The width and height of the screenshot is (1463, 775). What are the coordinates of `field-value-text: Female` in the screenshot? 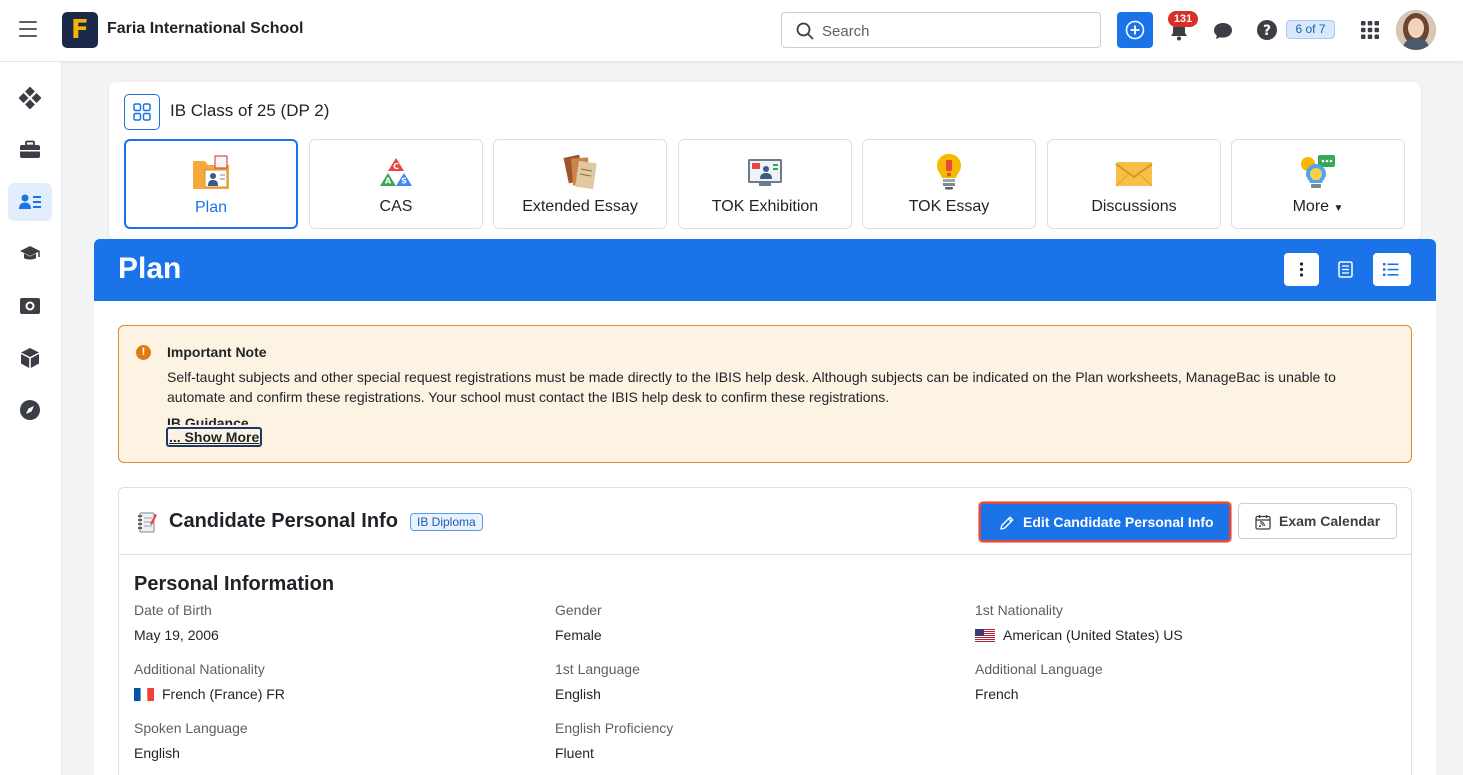 It's located at (578, 635).